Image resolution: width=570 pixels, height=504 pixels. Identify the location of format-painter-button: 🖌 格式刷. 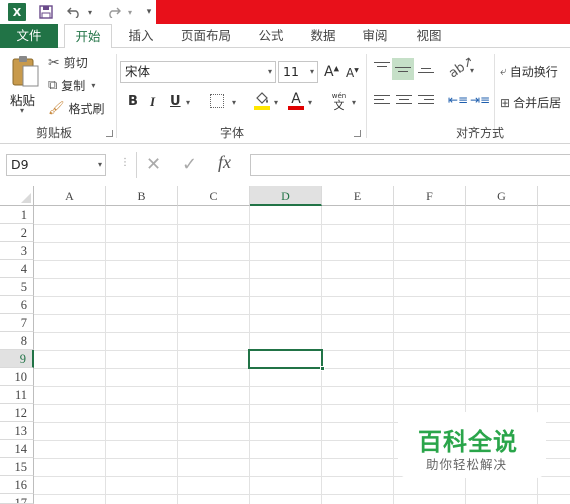
(76, 108).